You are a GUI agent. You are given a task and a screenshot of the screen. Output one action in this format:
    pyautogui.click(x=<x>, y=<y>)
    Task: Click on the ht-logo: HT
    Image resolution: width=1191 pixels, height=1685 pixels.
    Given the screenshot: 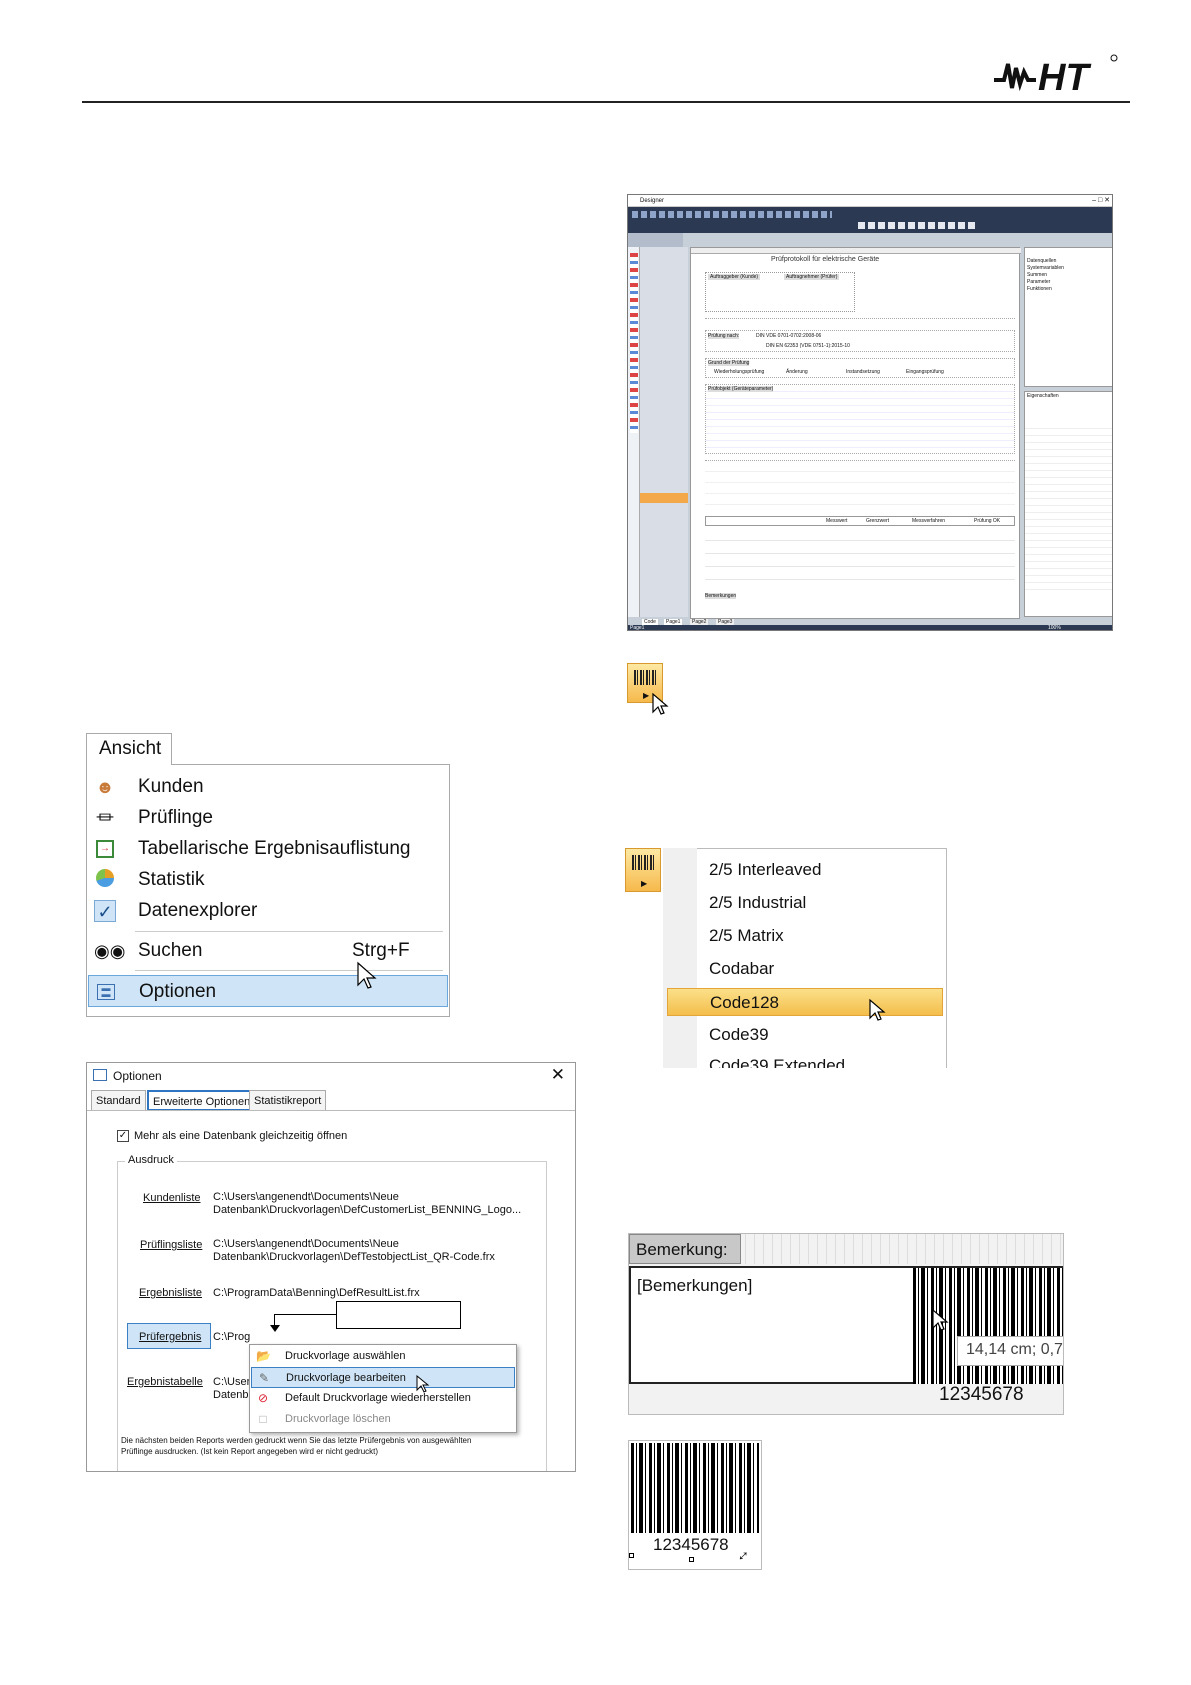 What is the action you would take?
    pyautogui.click(x=1055, y=76)
    